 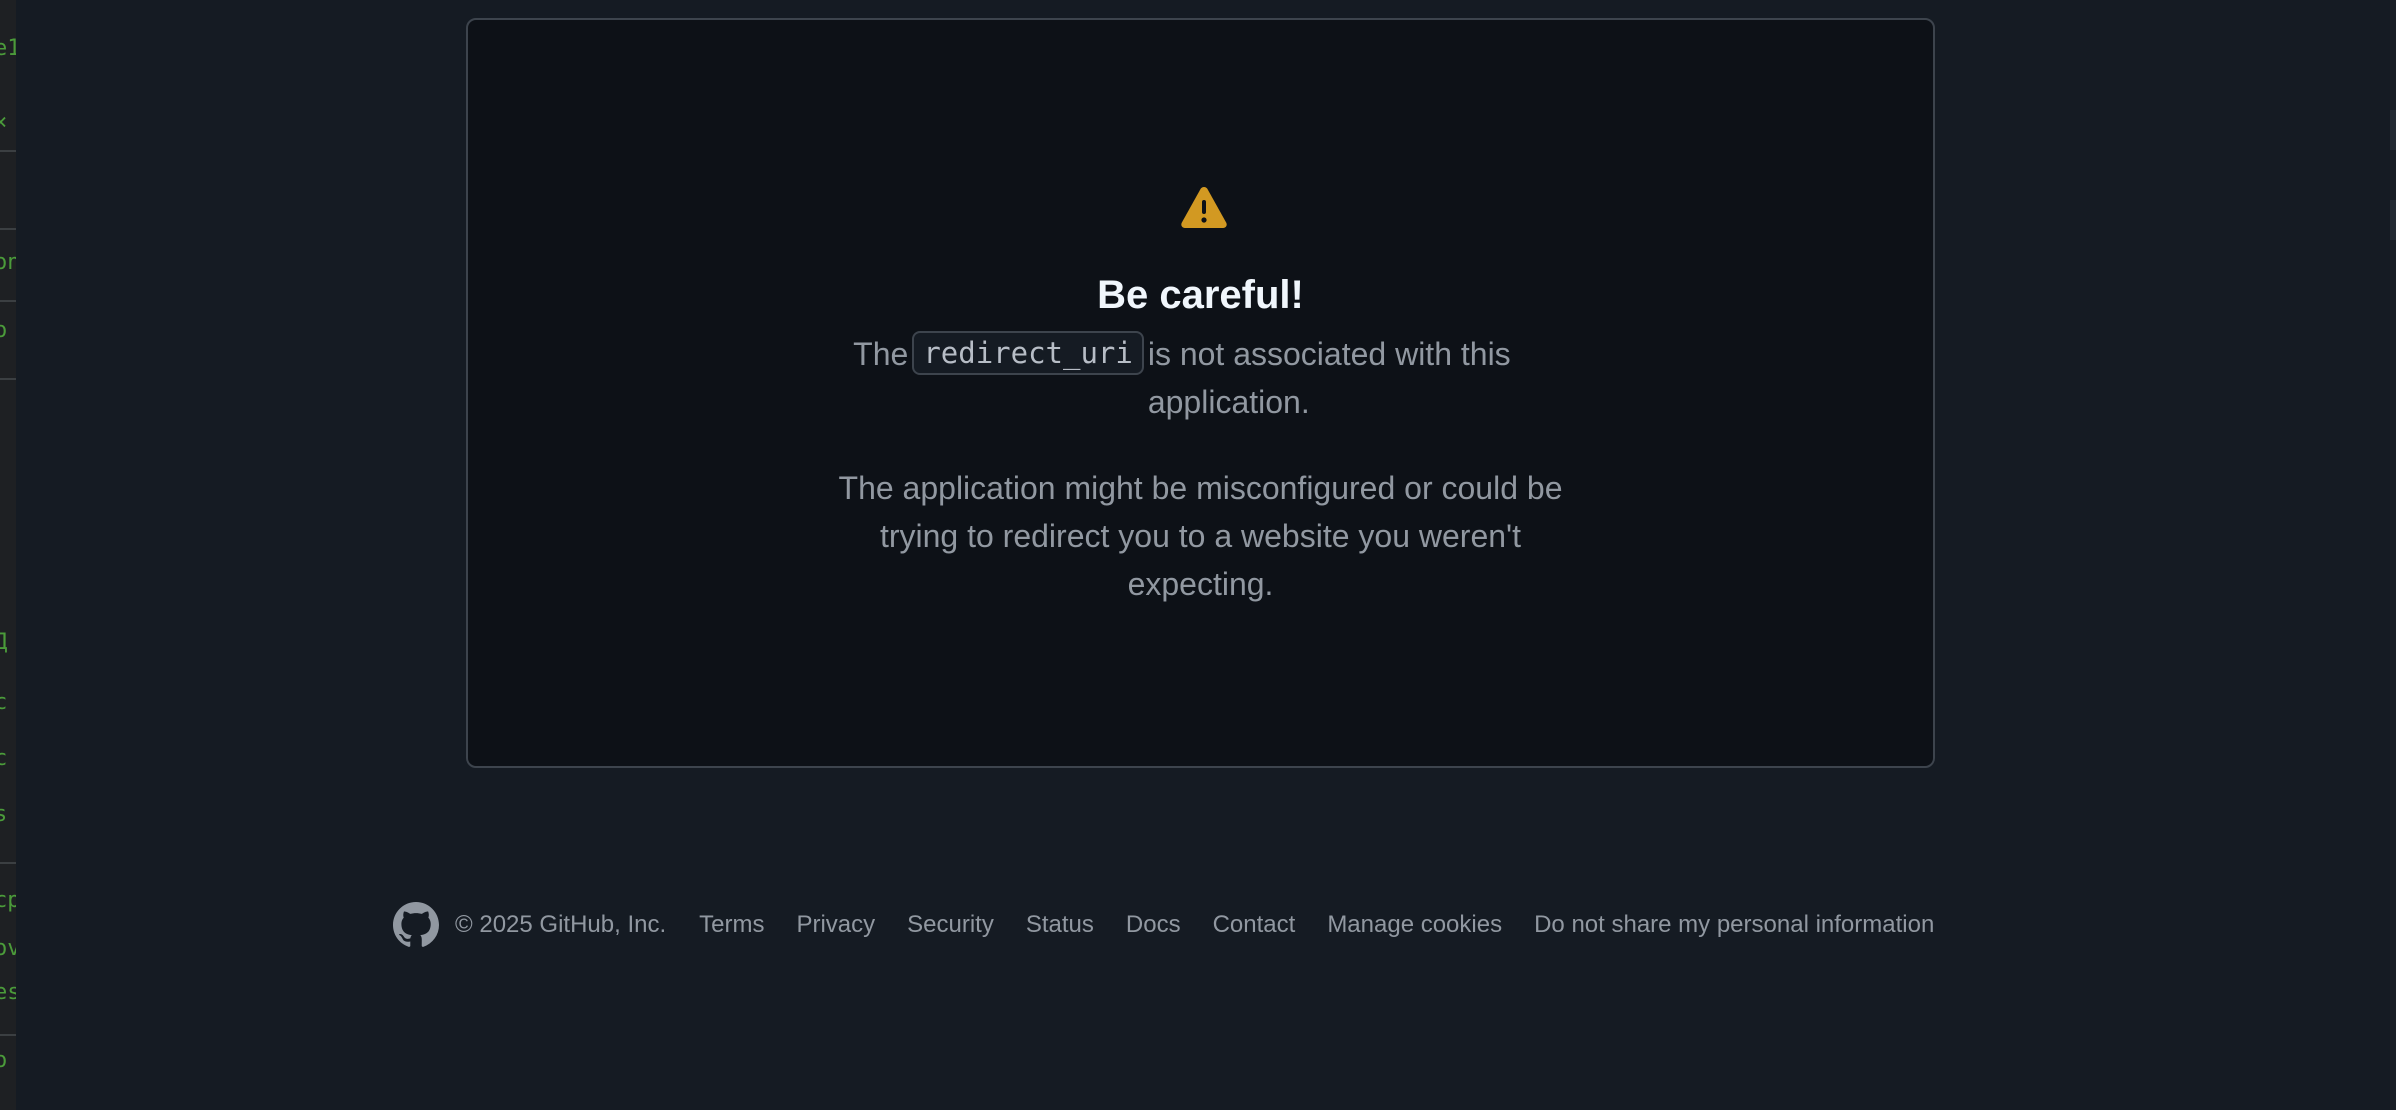 I want to click on background-window-edge: e1 × on o Д c c s cp ov es o, so click(x=8, y=555).